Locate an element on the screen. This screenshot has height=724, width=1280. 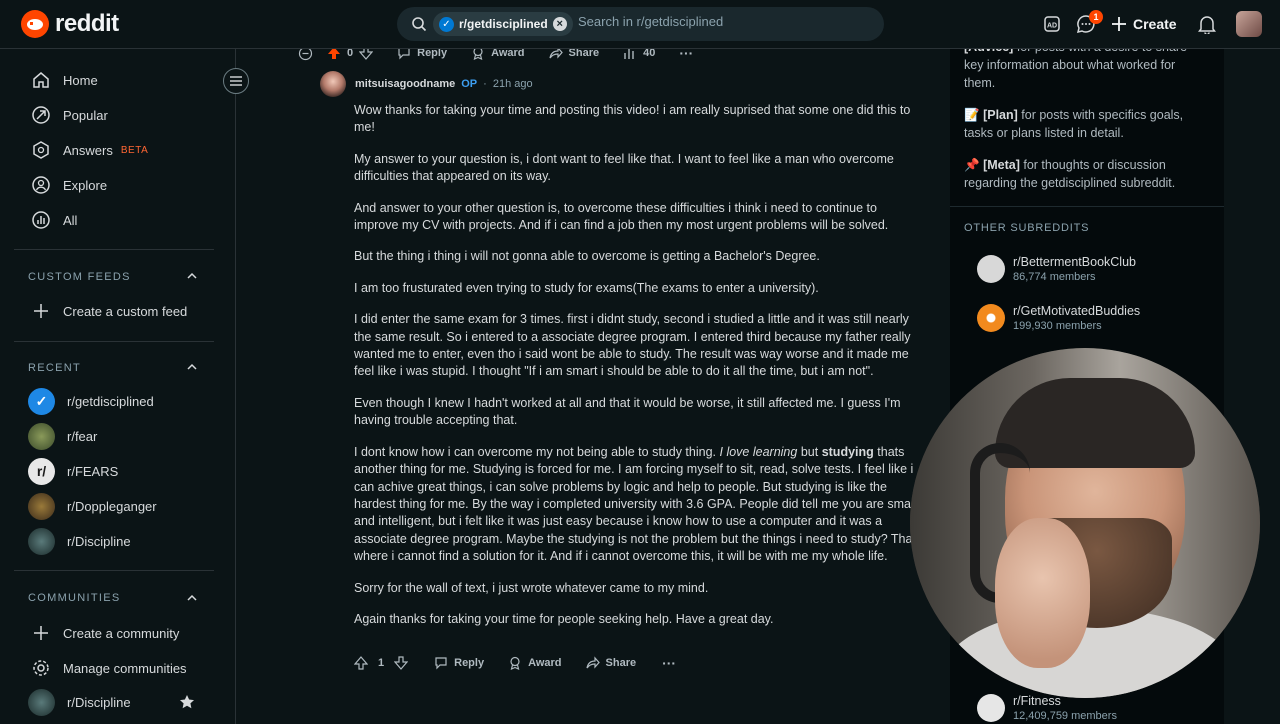
recent-item-discipline: r/Discipline is located at coordinates (79, 541).